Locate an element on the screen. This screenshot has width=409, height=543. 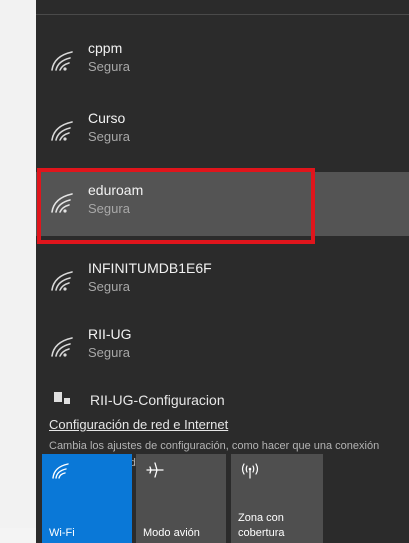
red-highlight-box is located at coordinates (176, 206).